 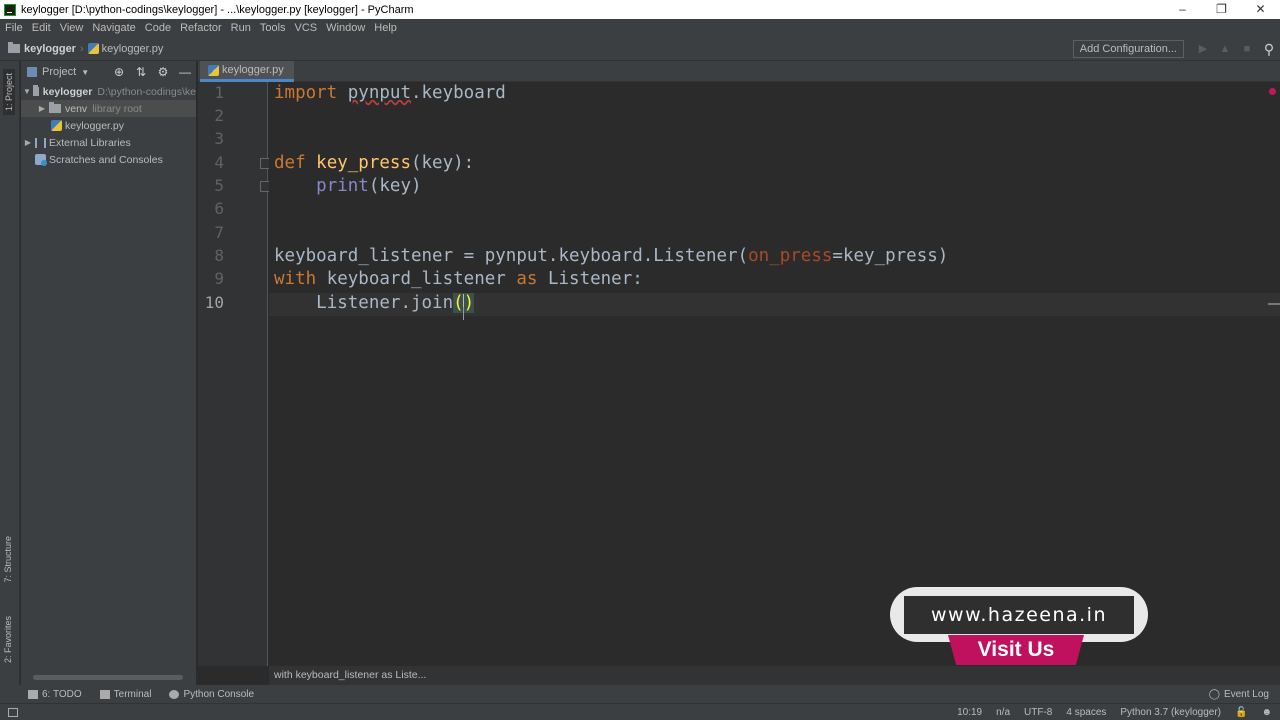 I want to click on pycharm-app-icon, so click(x=10, y=9).